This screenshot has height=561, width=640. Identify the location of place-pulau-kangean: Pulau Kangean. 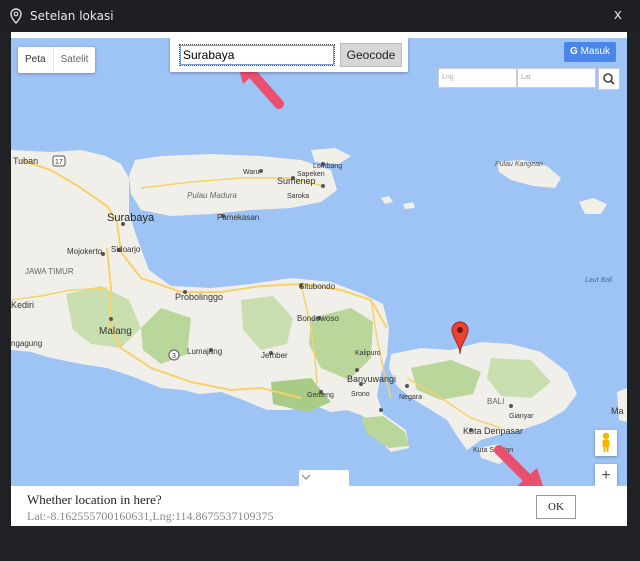
(519, 164).